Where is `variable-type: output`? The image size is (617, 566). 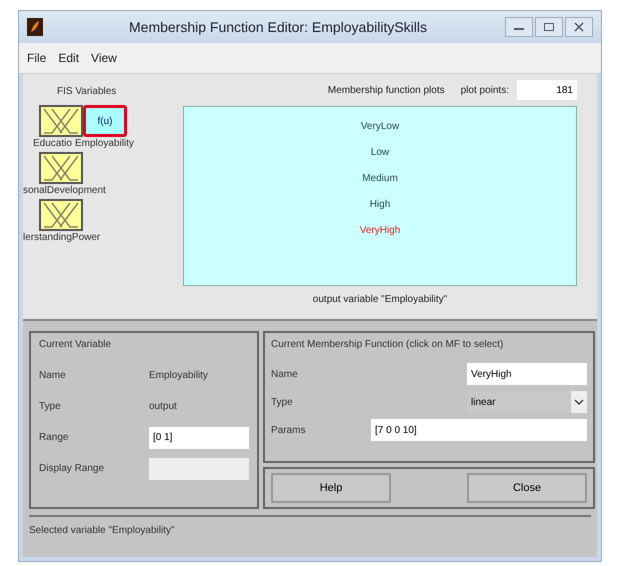 variable-type: output is located at coordinates (163, 406).